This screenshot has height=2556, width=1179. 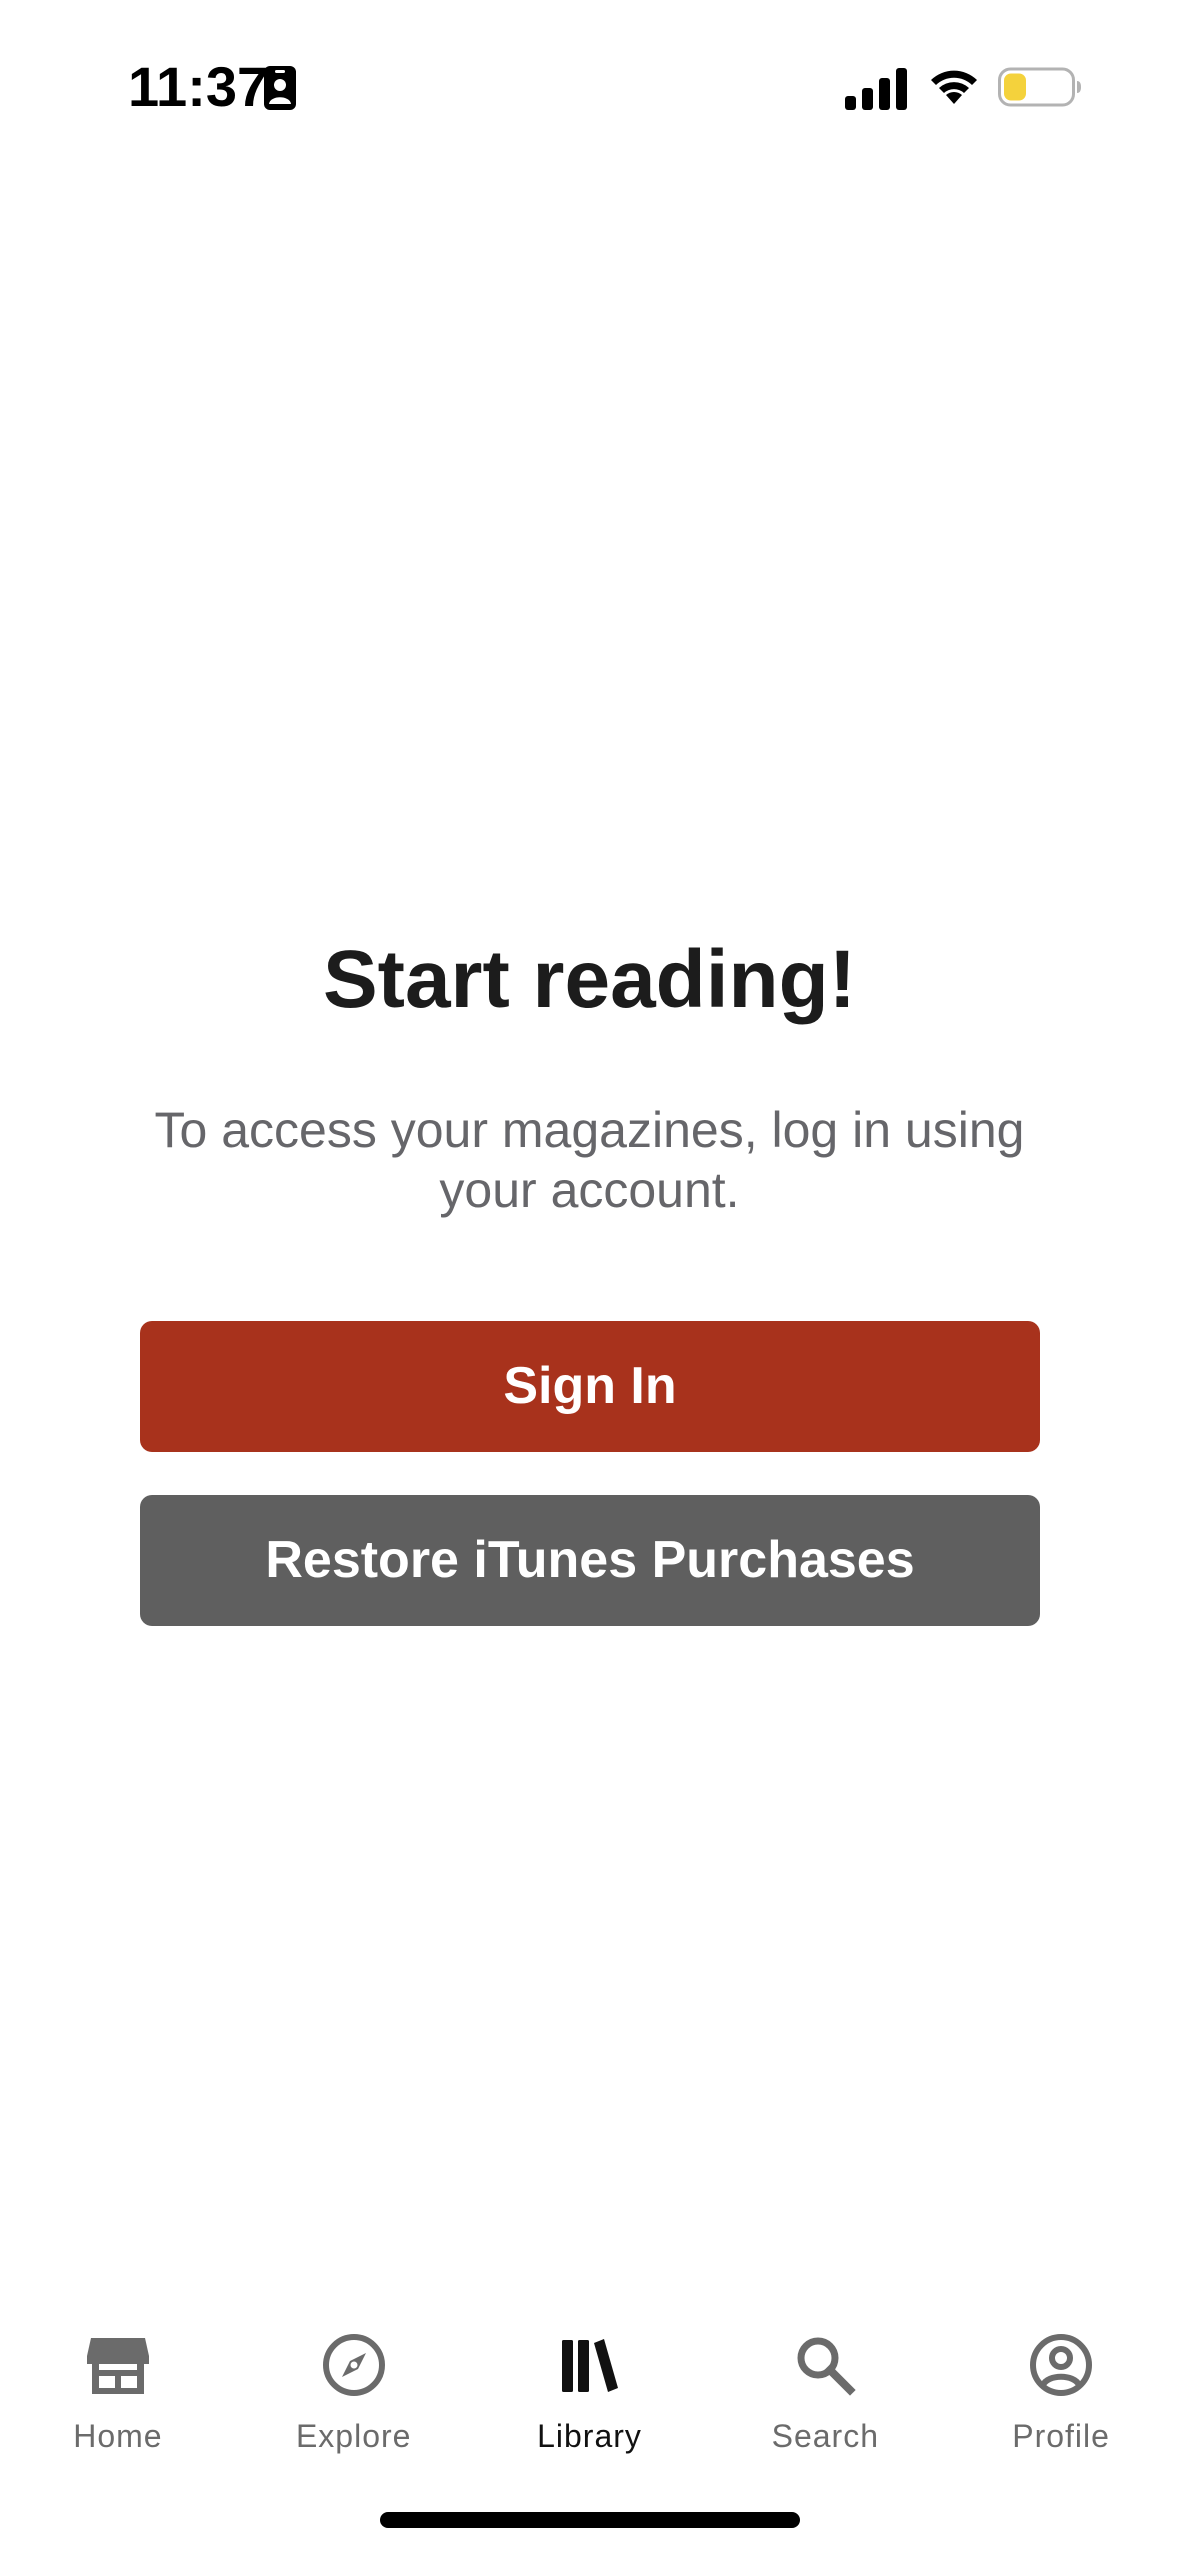 What do you see at coordinates (590, 2365) in the screenshot?
I see `library-icon` at bounding box center [590, 2365].